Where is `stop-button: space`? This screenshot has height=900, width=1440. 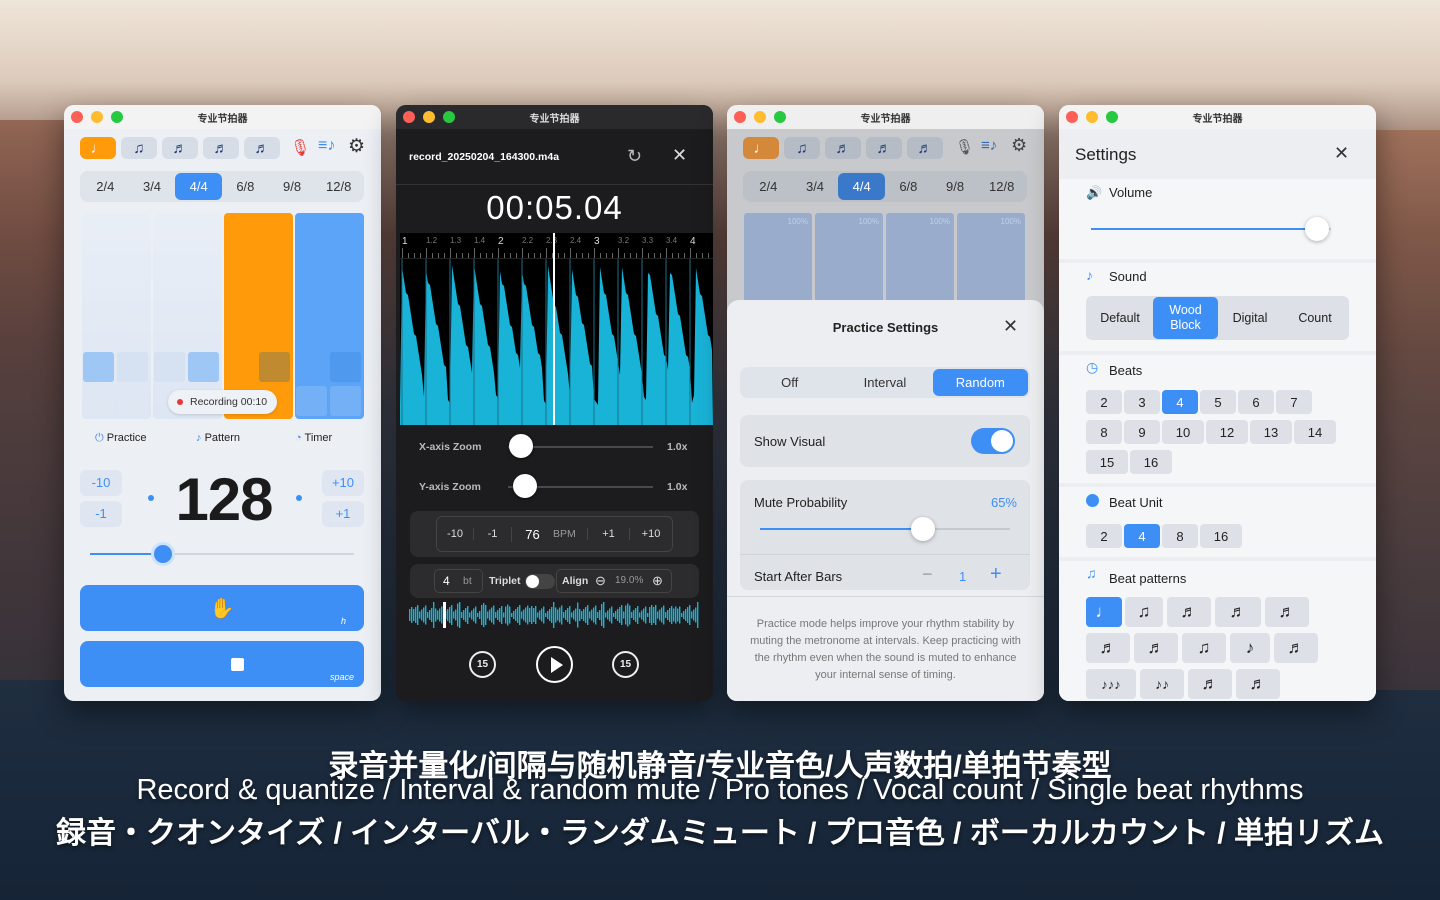 stop-button: space is located at coordinates (222, 664).